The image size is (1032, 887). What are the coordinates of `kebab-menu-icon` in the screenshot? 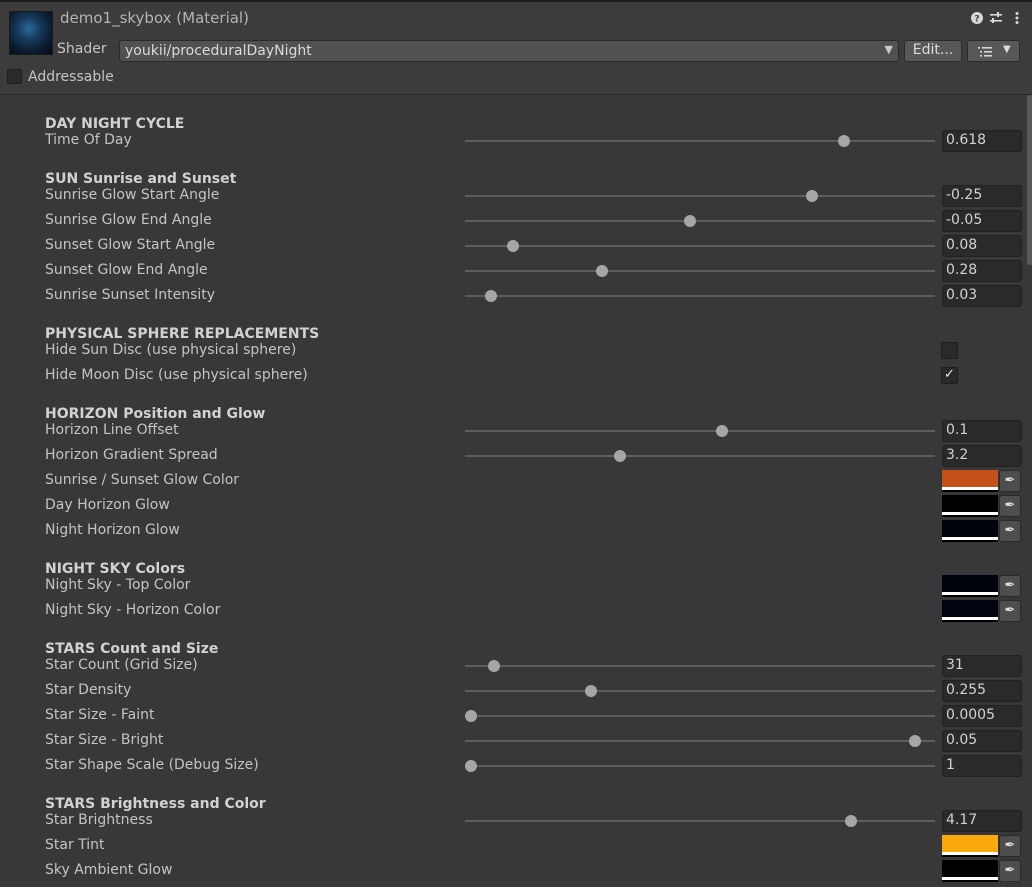 It's located at (1017, 20).